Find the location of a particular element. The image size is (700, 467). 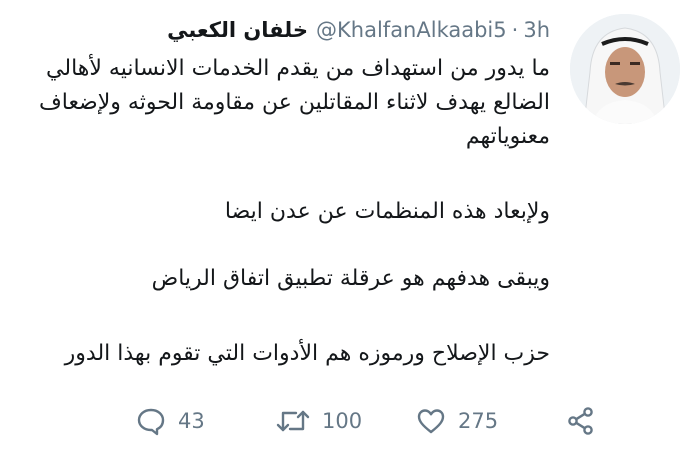

tweet-header: خلفان الكعبي @KhalfanAlkaabi5 · 3h is located at coordinates (358, 30).